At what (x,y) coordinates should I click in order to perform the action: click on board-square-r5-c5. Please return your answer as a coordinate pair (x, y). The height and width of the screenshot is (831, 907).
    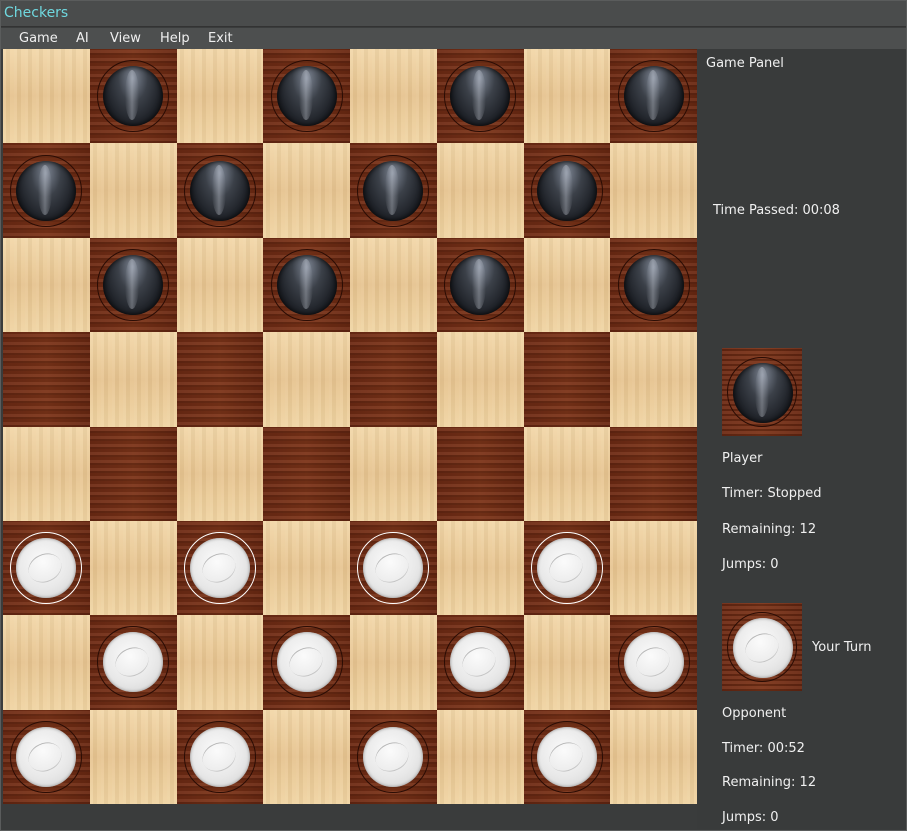
    Looking at the image, I should click on (480, 568).